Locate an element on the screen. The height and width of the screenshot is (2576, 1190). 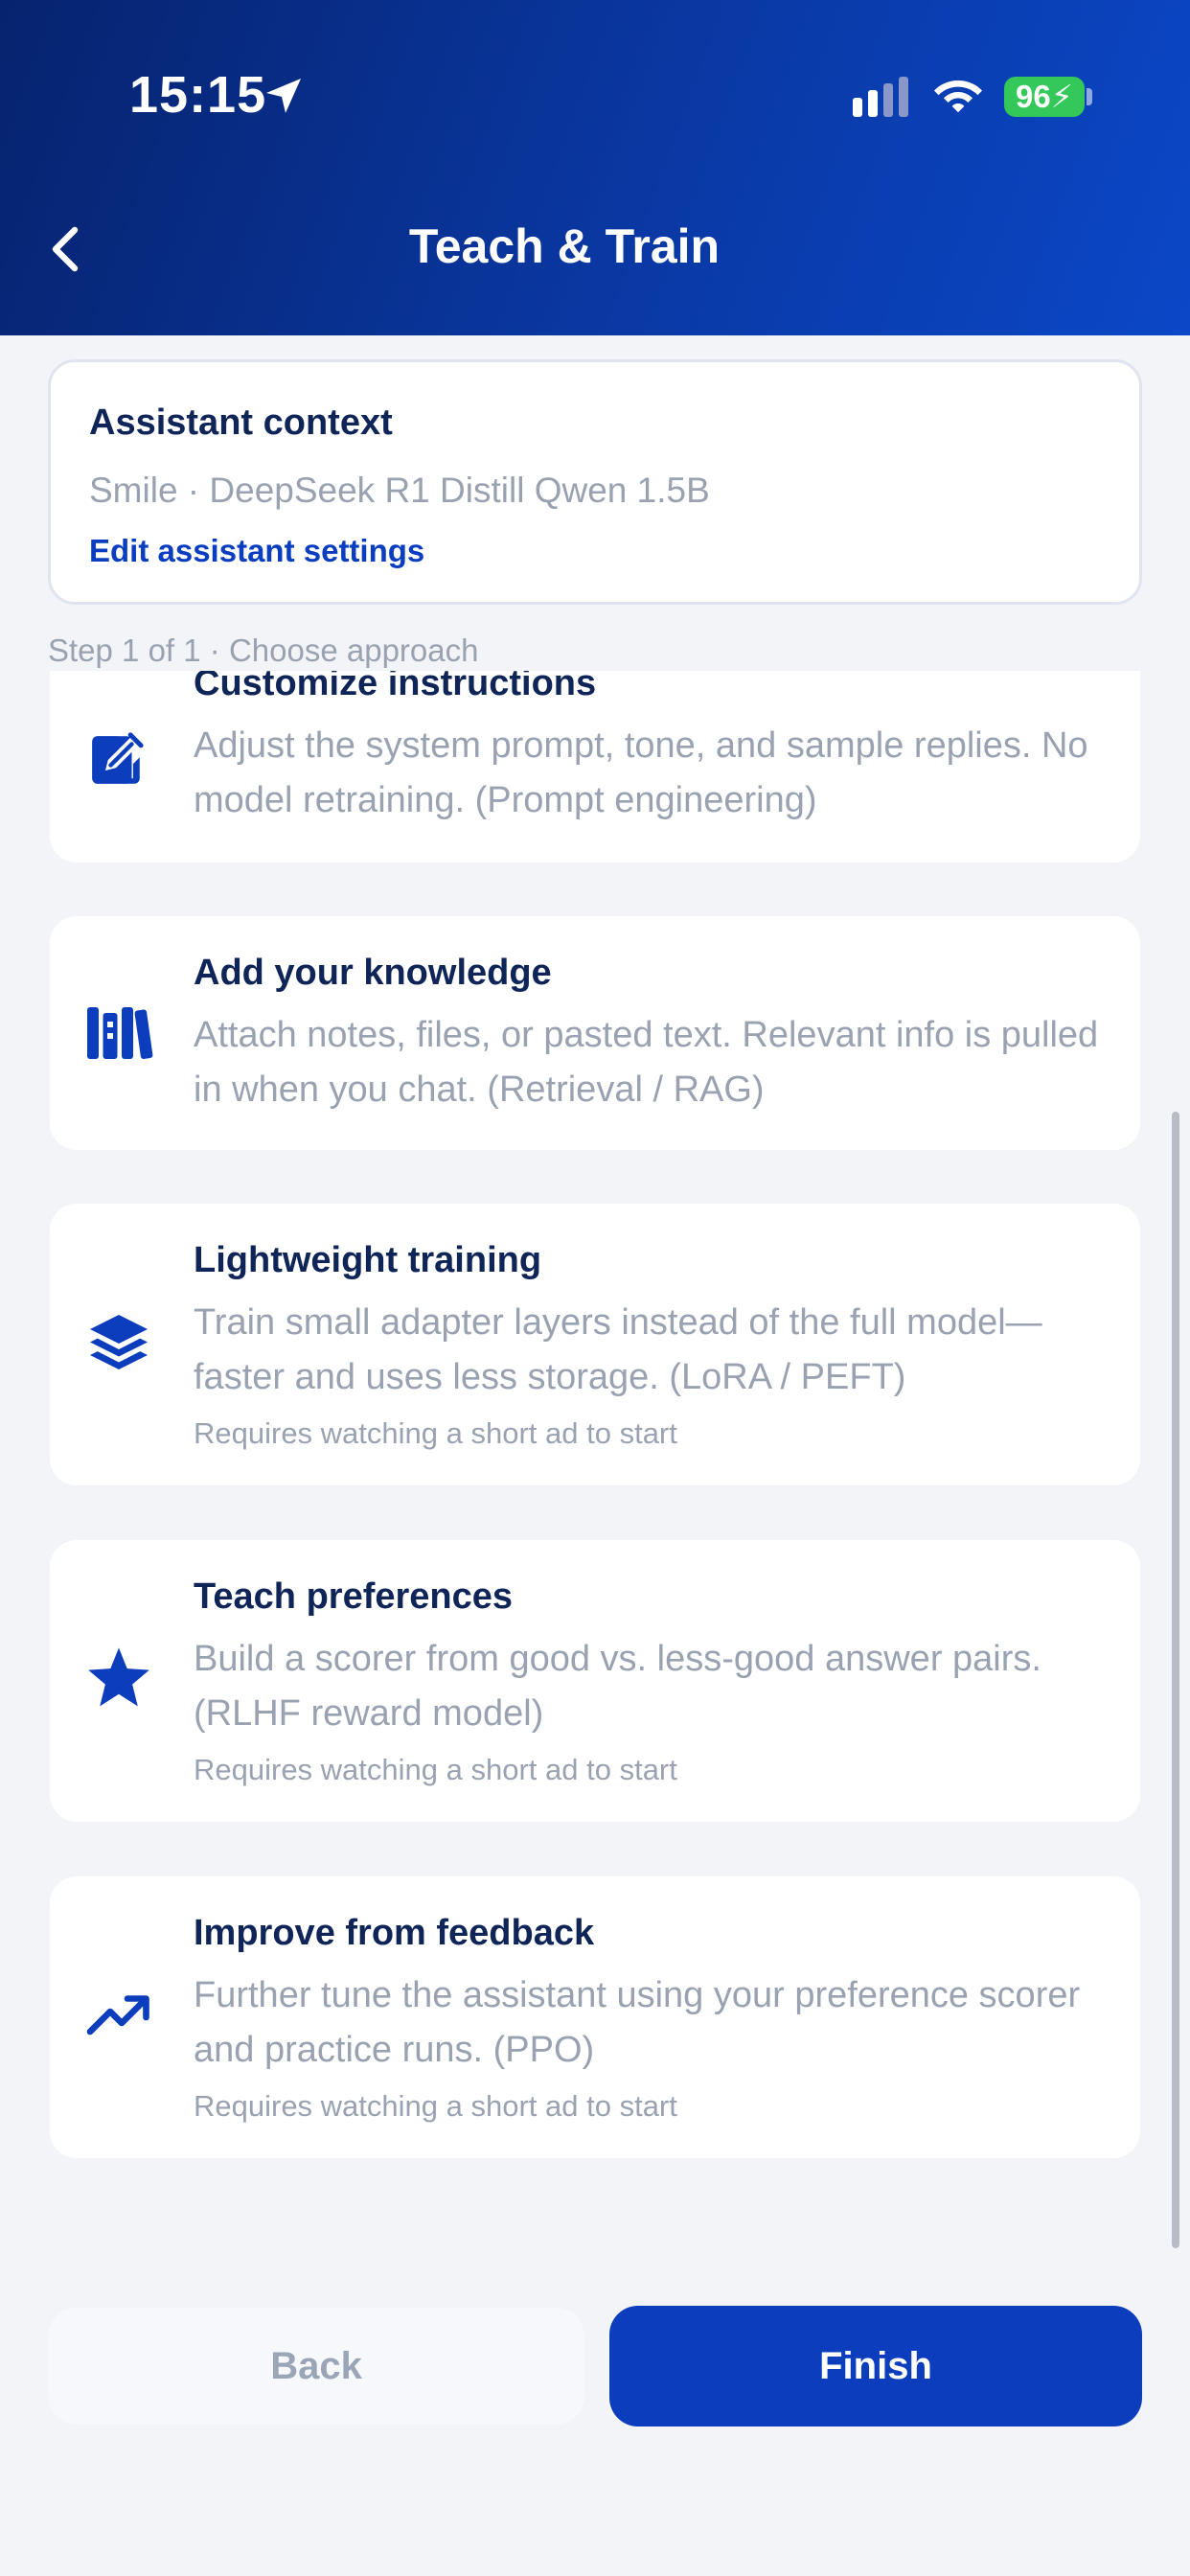
page-title: Teach & Train is located at coordinates (564, 246).